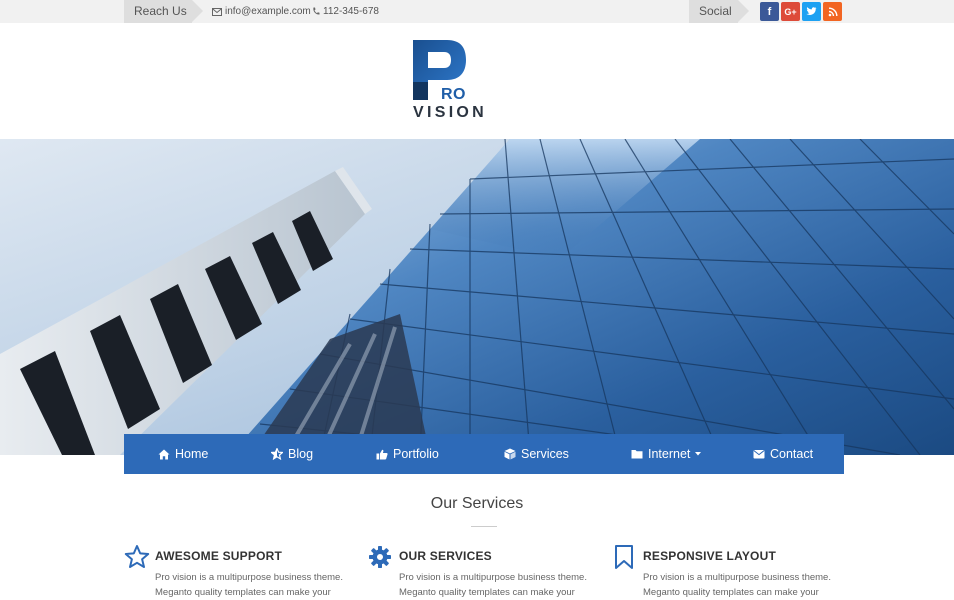  Describe the element at coordinates (453, 94) in the screenshot. I see `logo-text-ro: RO` at that location.